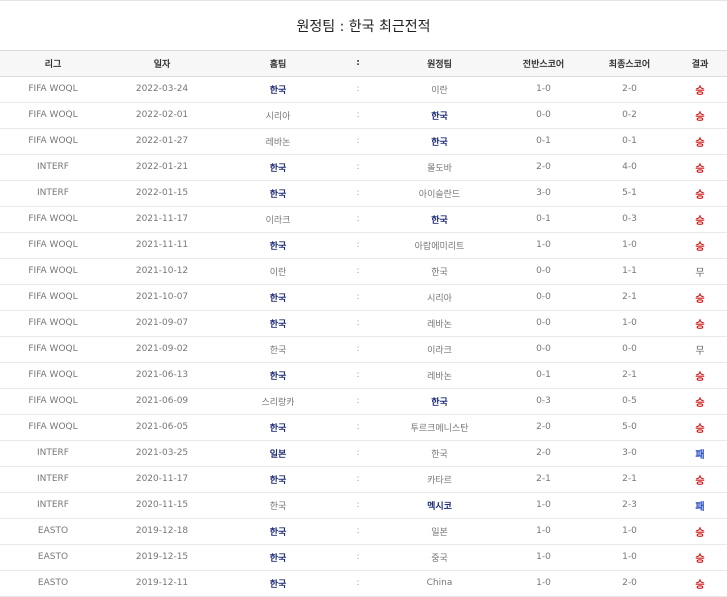 The height and width of the screenshot is (597, 727). I want to click on cell-final-score: 1-1, so click(629, 271).